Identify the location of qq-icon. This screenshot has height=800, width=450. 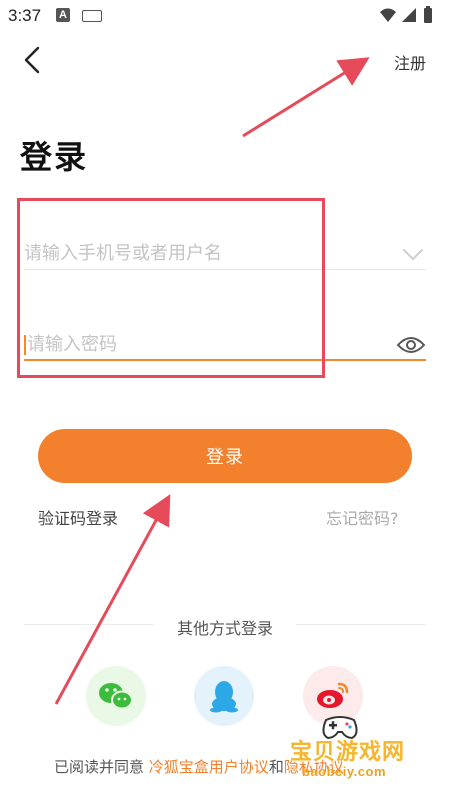
(224, 697).